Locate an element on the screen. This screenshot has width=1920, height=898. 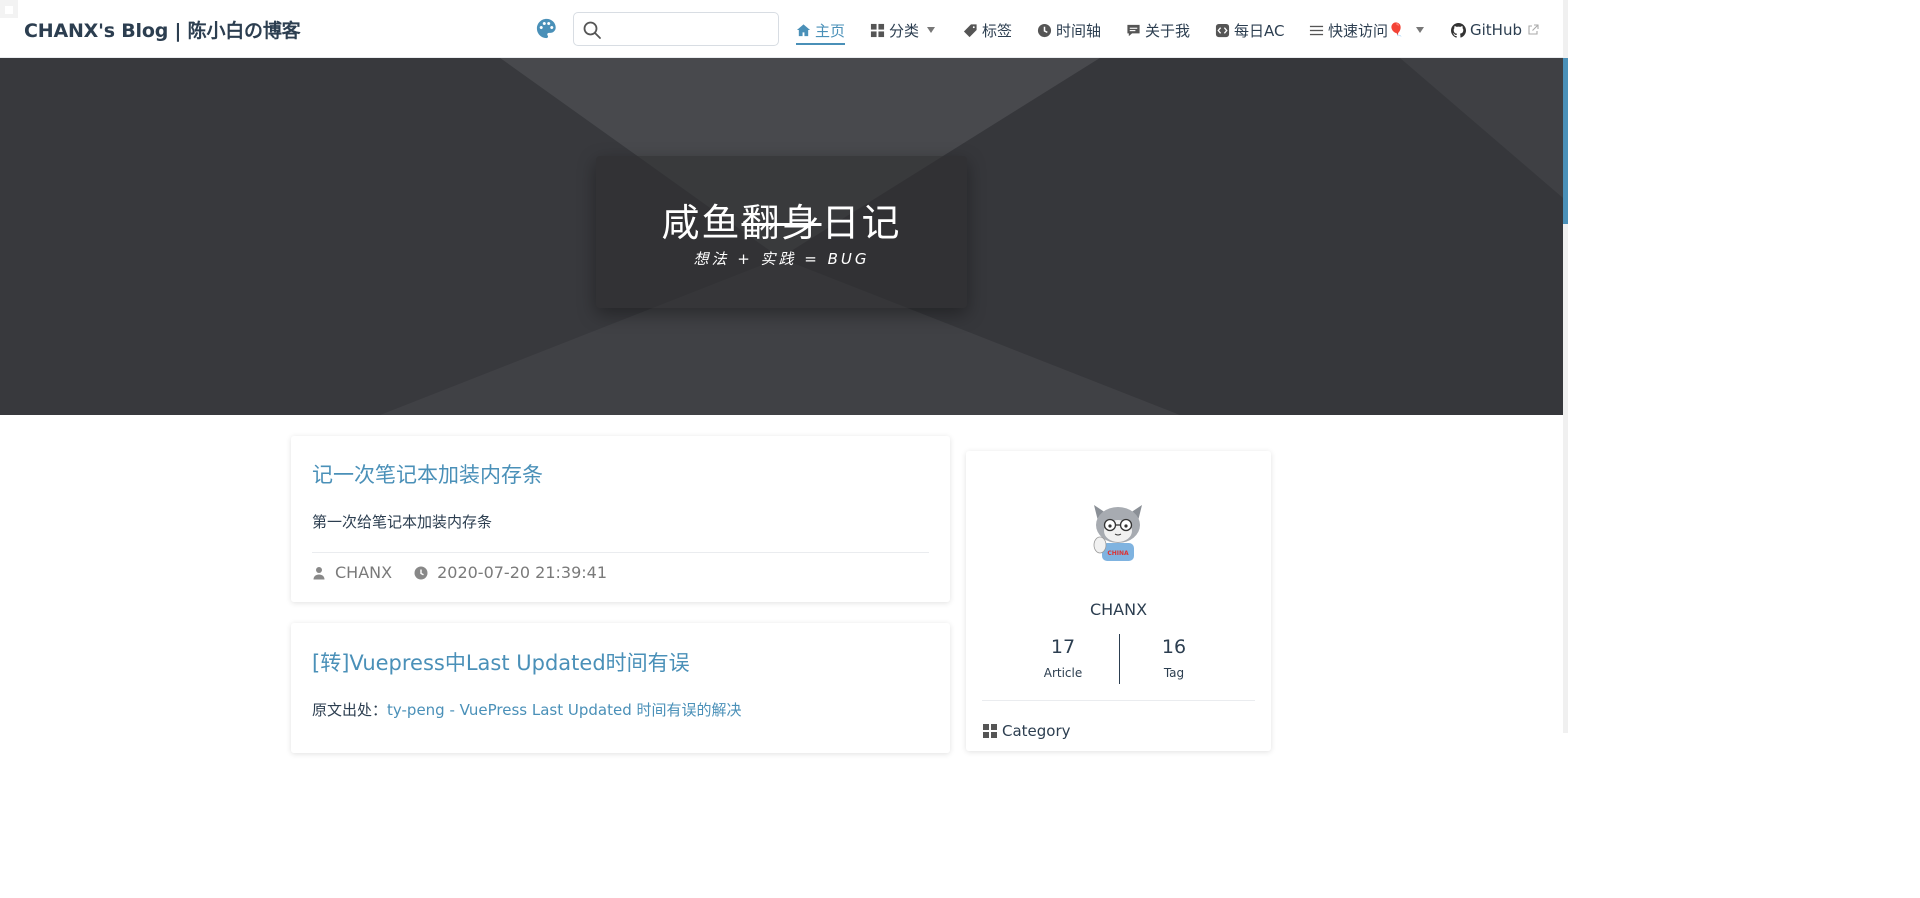
nav-tags: 标签 is located at coordinates (987, 30).